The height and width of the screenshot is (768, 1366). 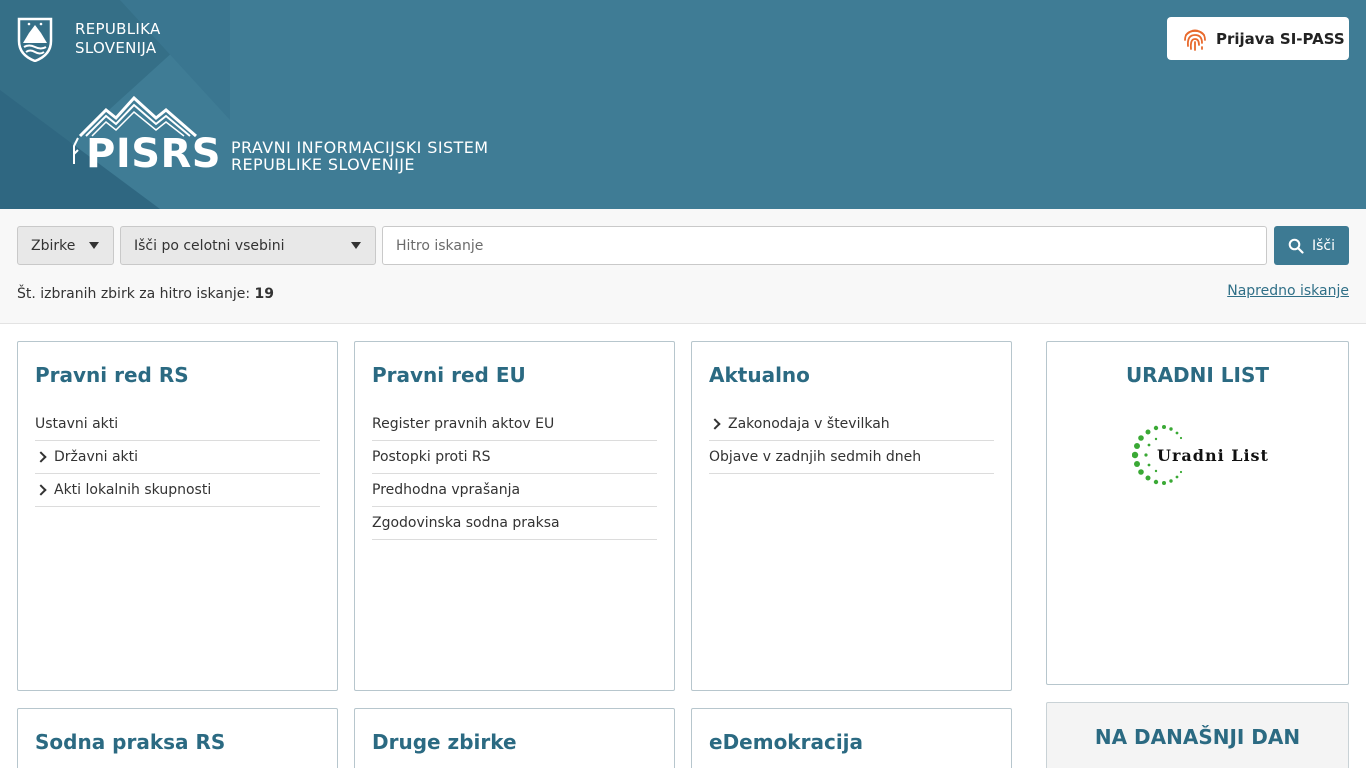 What do you see at coordinates (130, 742) in the screenshot?
I see `card-title: Sodna praksa RS` at bounding box center [130, 742].